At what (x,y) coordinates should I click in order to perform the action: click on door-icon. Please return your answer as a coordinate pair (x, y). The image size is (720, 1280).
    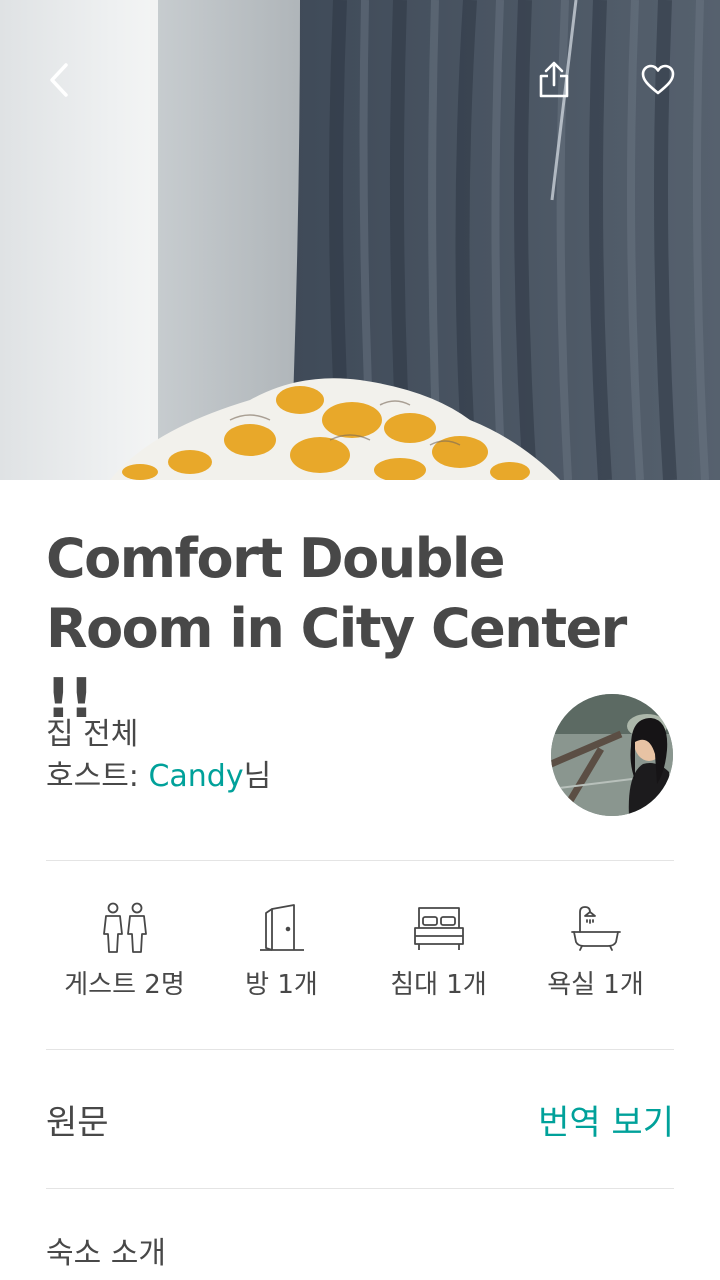
    Looking at the image, I should click on (281, 927).